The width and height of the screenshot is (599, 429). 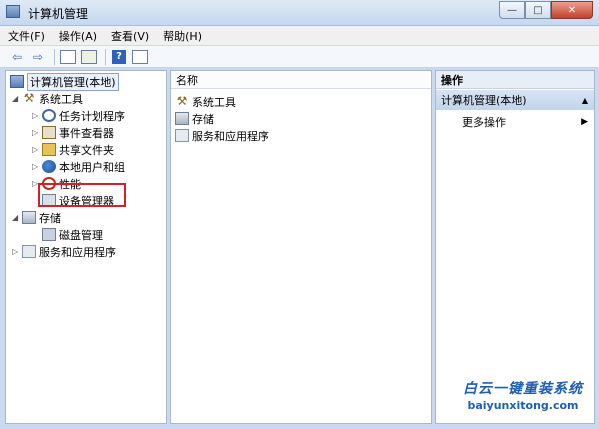 I want to click on column-header-name: 名称, so click(x=301, y=80).